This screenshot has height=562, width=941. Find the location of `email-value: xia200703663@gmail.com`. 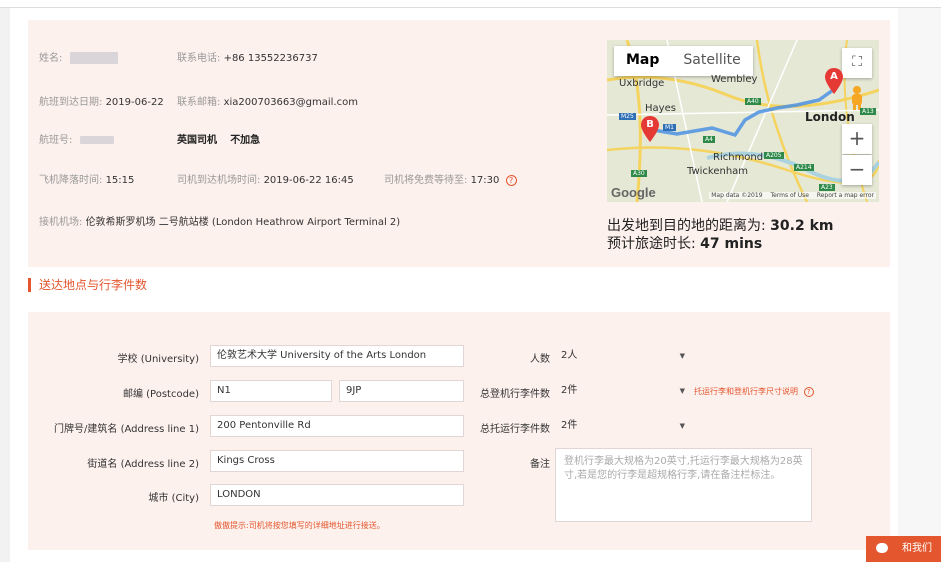

email-value: xia200703663@gmail.com is located at coordinates (290, 102).